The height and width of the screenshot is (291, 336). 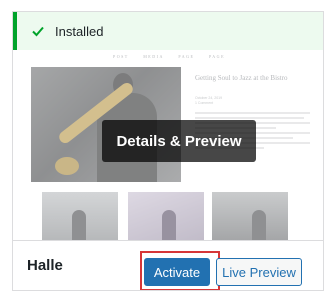 What do you see at coordinates (38, 31) in the screenshot?
I see `checkmark-icon` at bounding box center [38, 31].